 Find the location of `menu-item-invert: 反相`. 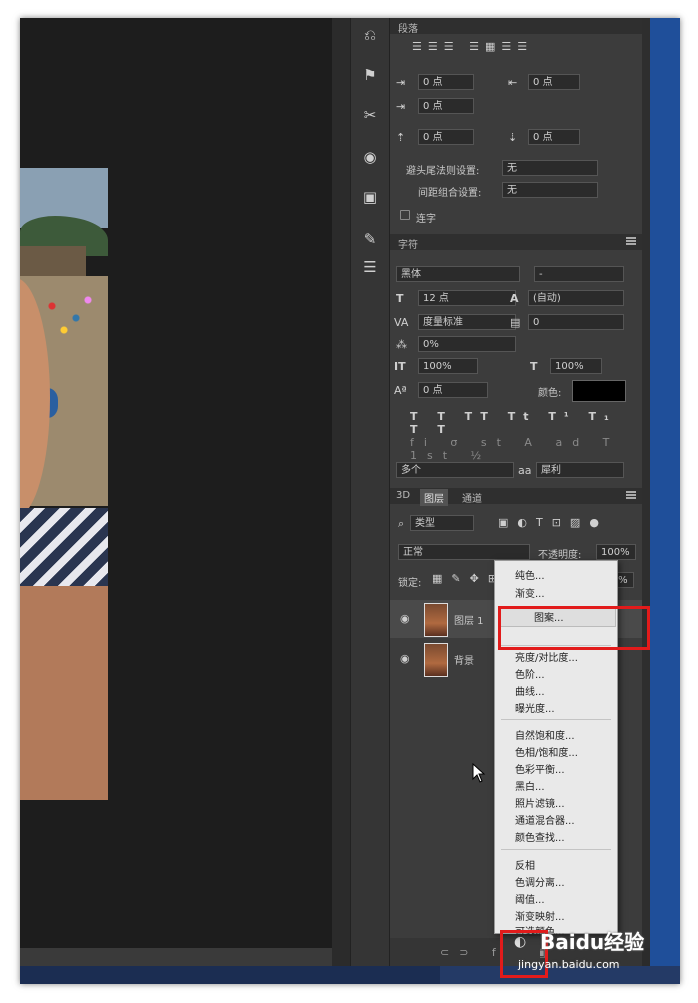

menu-item-invert: 反相 is located at coordinates (525, 864).